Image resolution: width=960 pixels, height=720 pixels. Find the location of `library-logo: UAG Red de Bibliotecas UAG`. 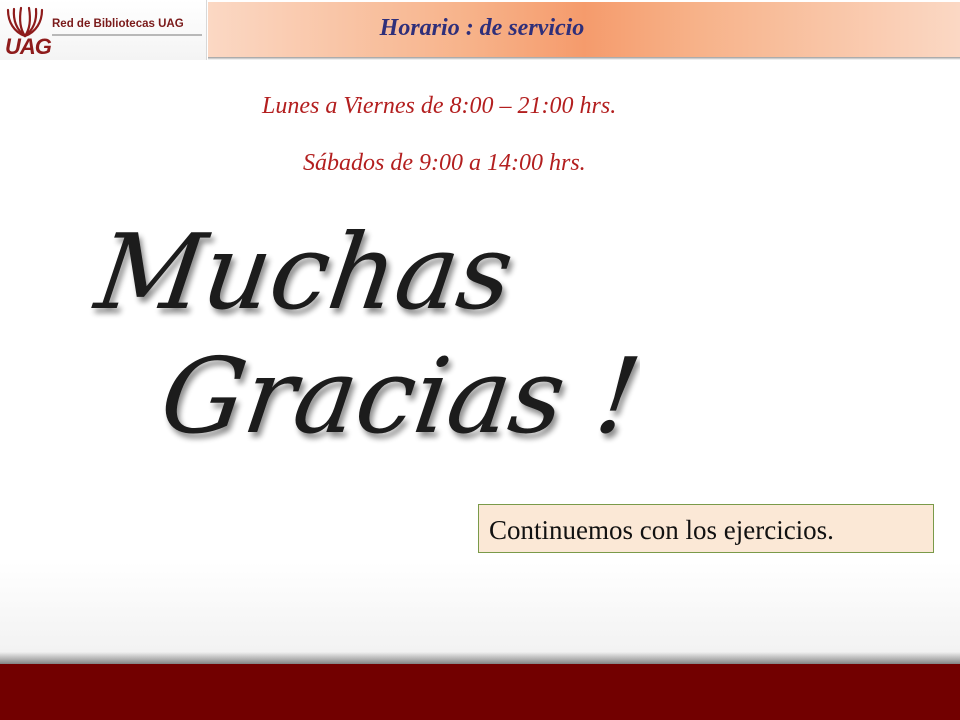

library-logo: UAG Red de Bibliotecas UAG is located at coordinates (103, 30).